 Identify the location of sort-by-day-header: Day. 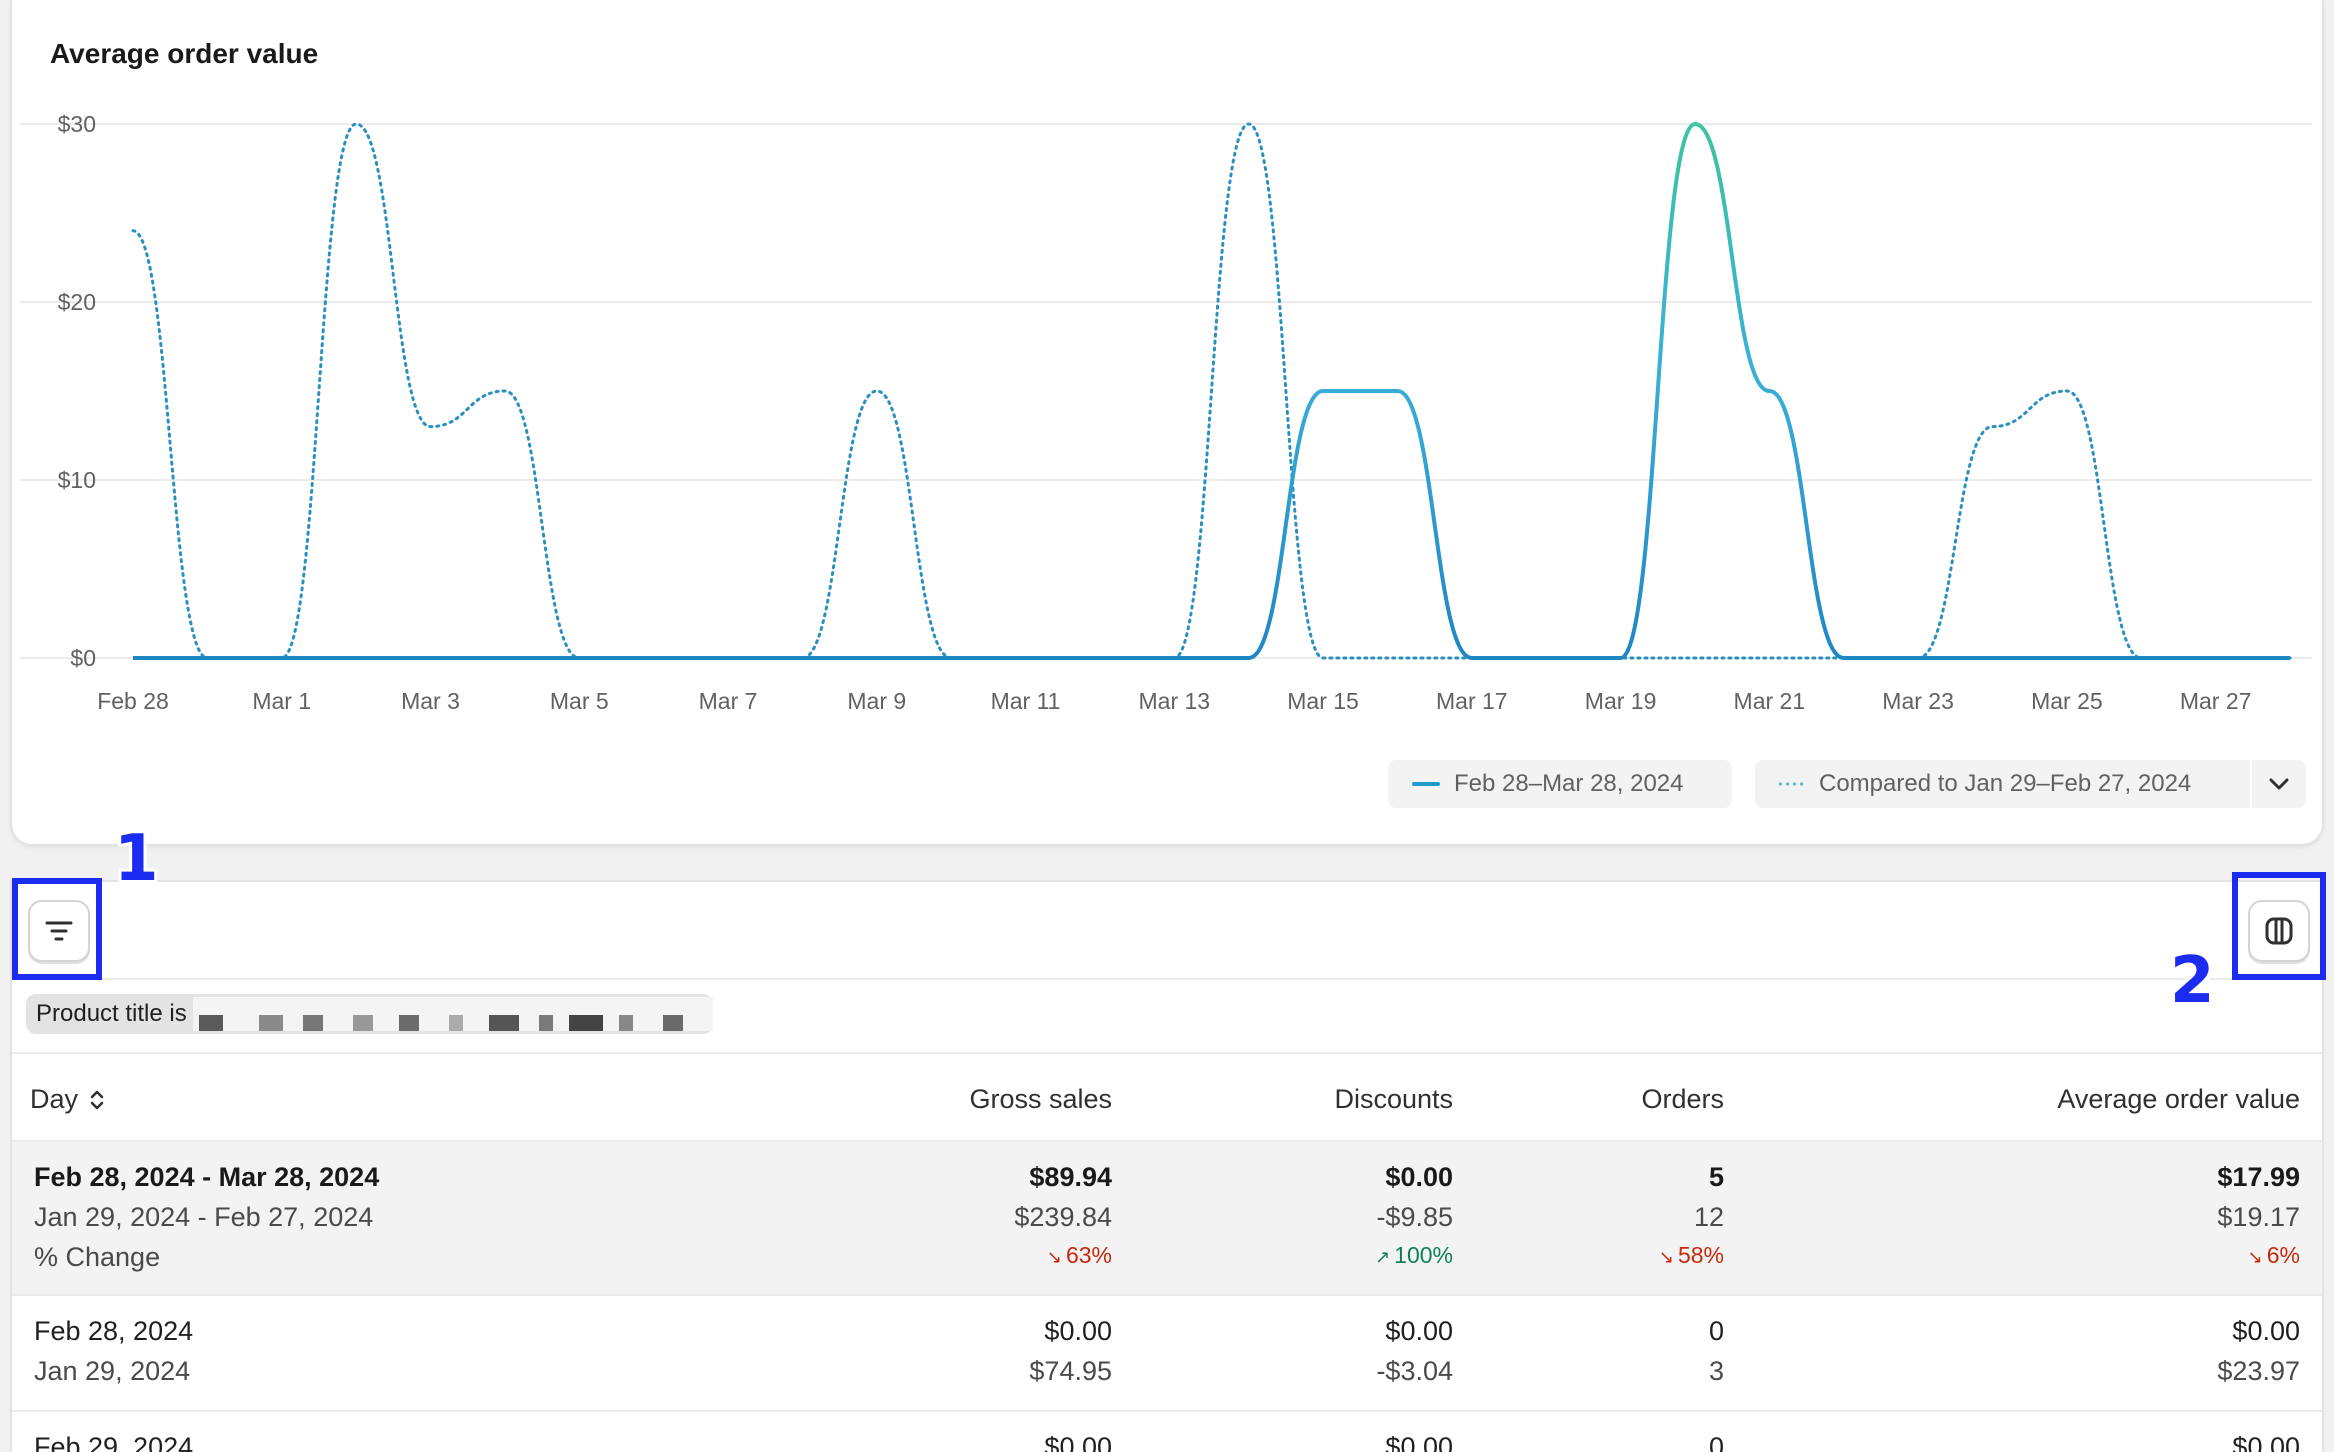
(68, 1099).